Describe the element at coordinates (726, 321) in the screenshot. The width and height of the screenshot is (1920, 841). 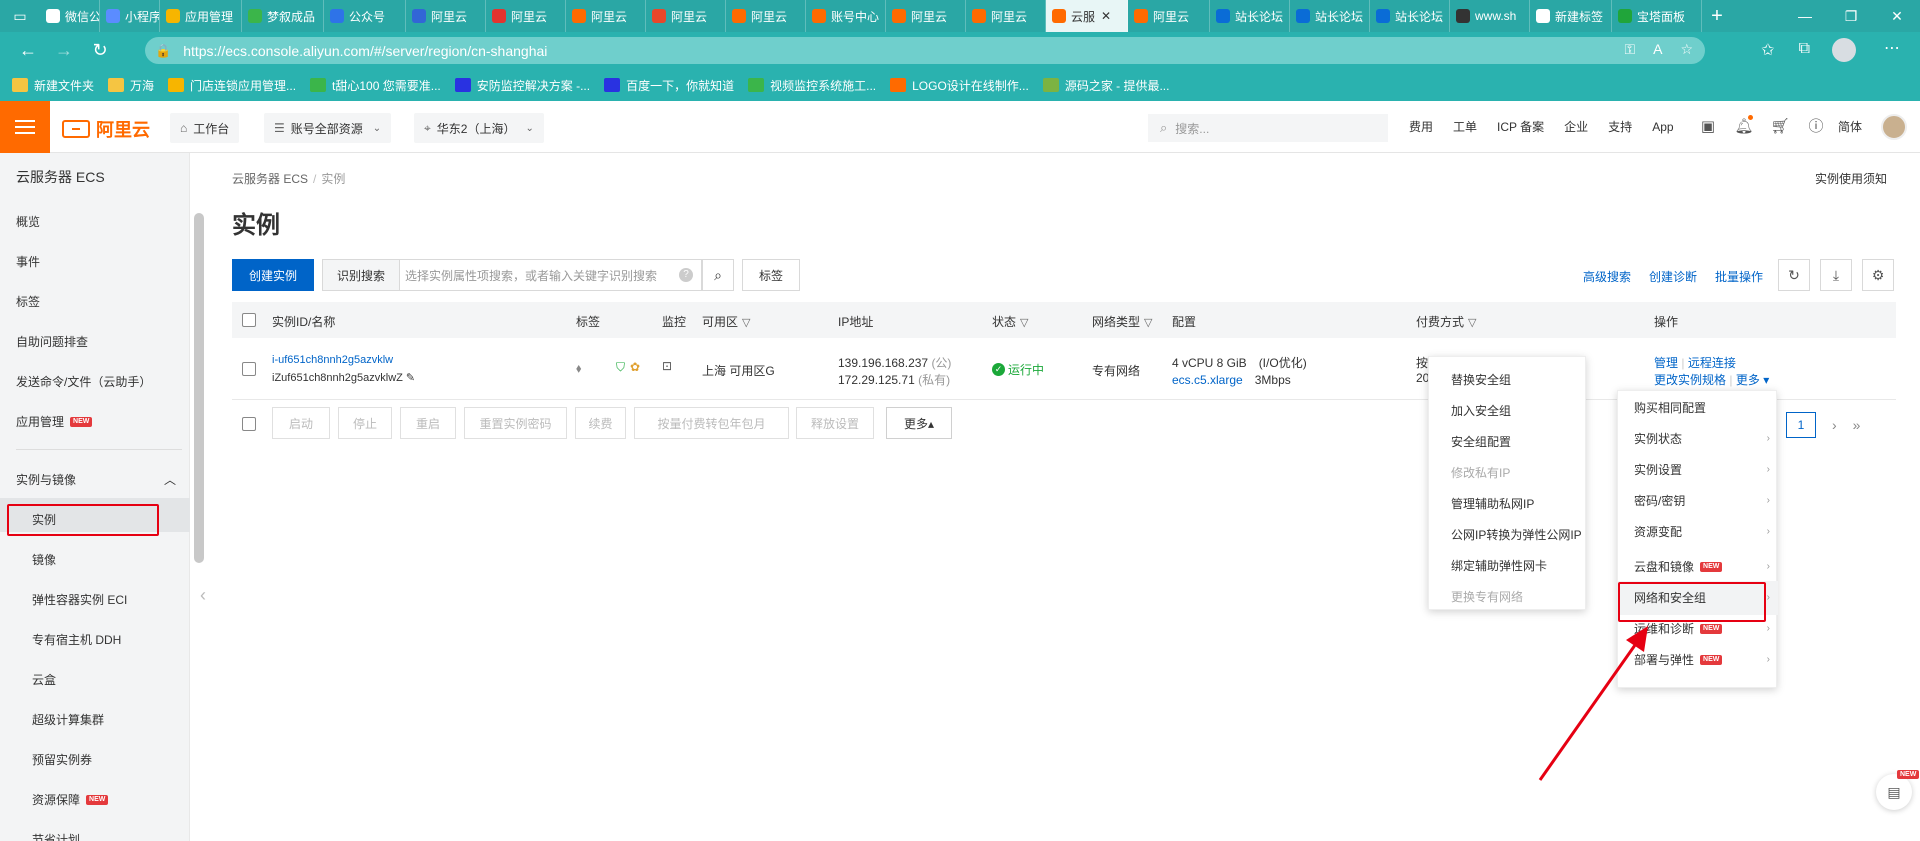
I see `col-zone: 可用区 ▽` at that location.